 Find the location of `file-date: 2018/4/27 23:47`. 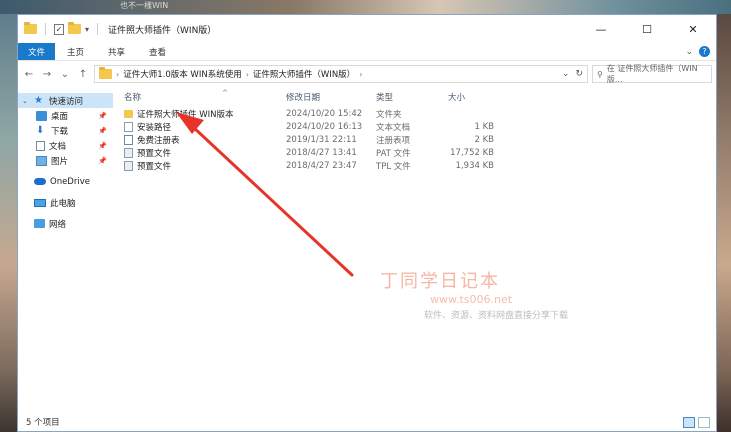

file-date: 2018/4/27 23:47 is located at coordinates (321, 165).